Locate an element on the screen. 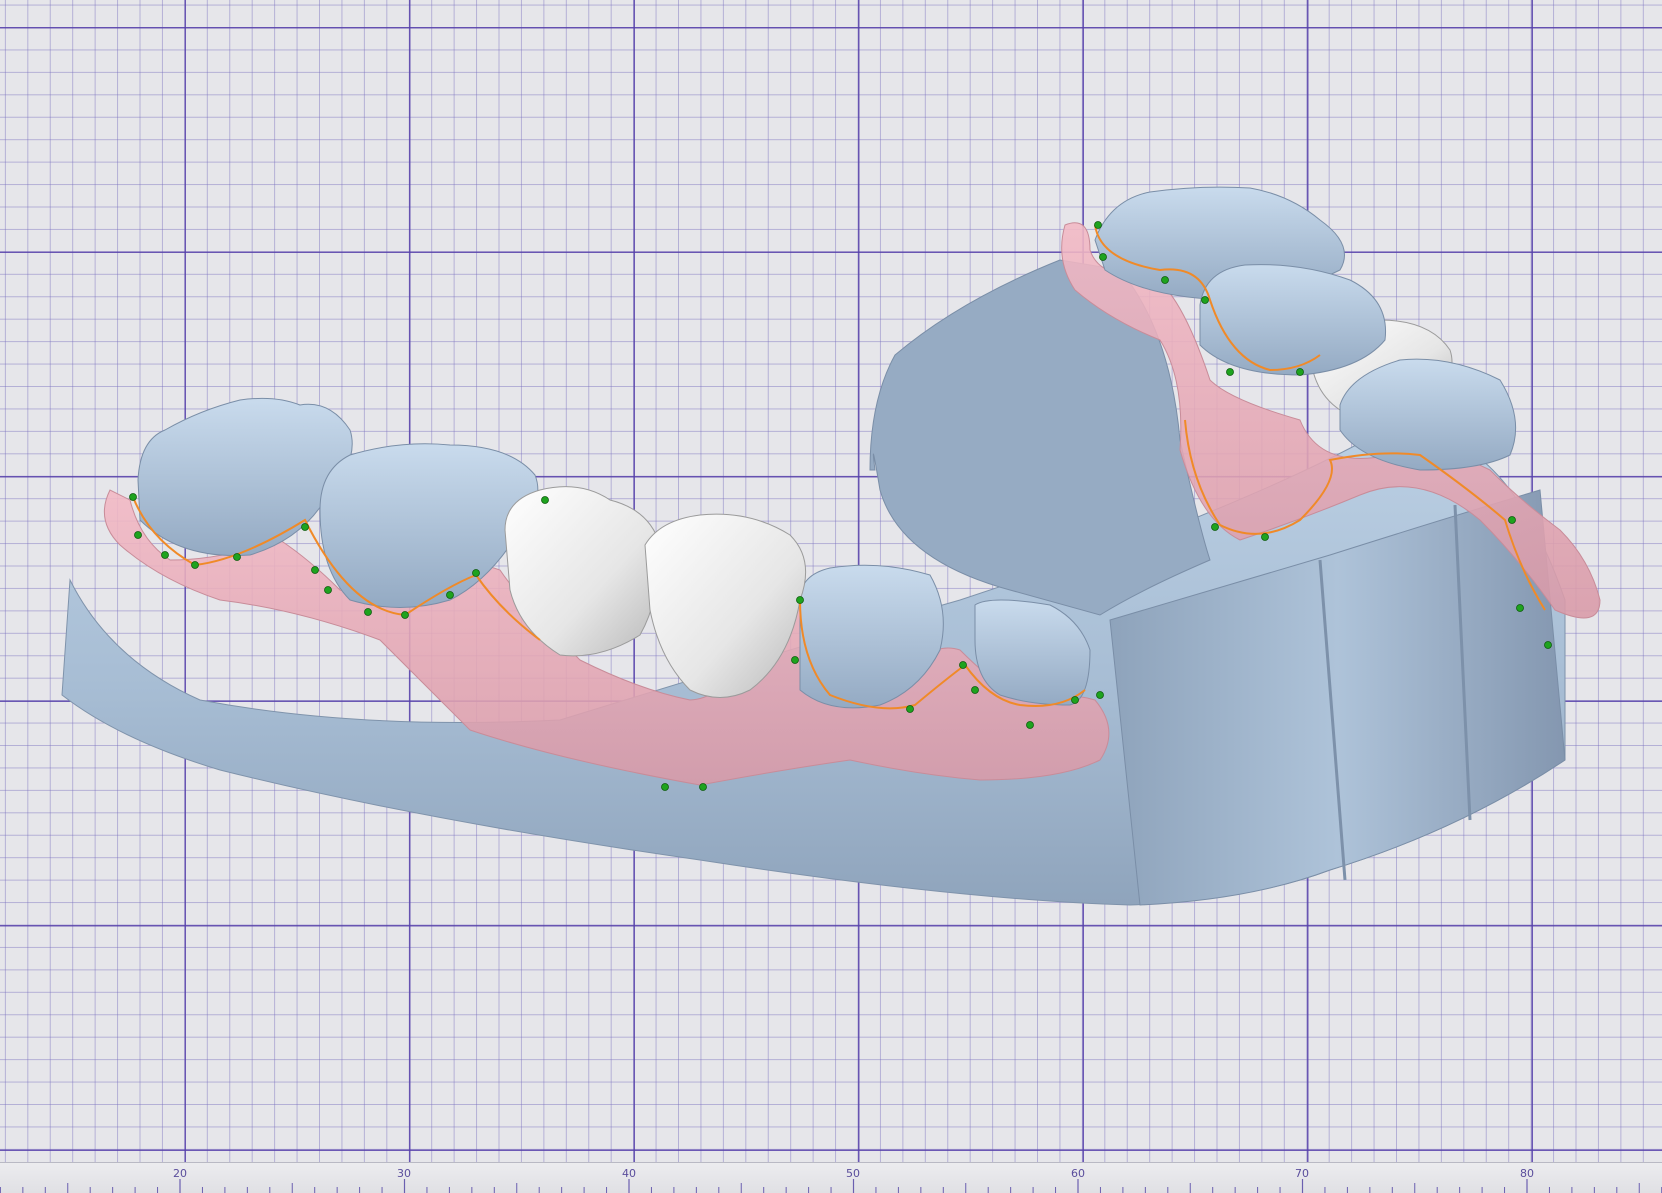 The width and height of the screenshot is (1662, 1193). ruler-label-70: 70 is located at coordinates (1302, 1173).